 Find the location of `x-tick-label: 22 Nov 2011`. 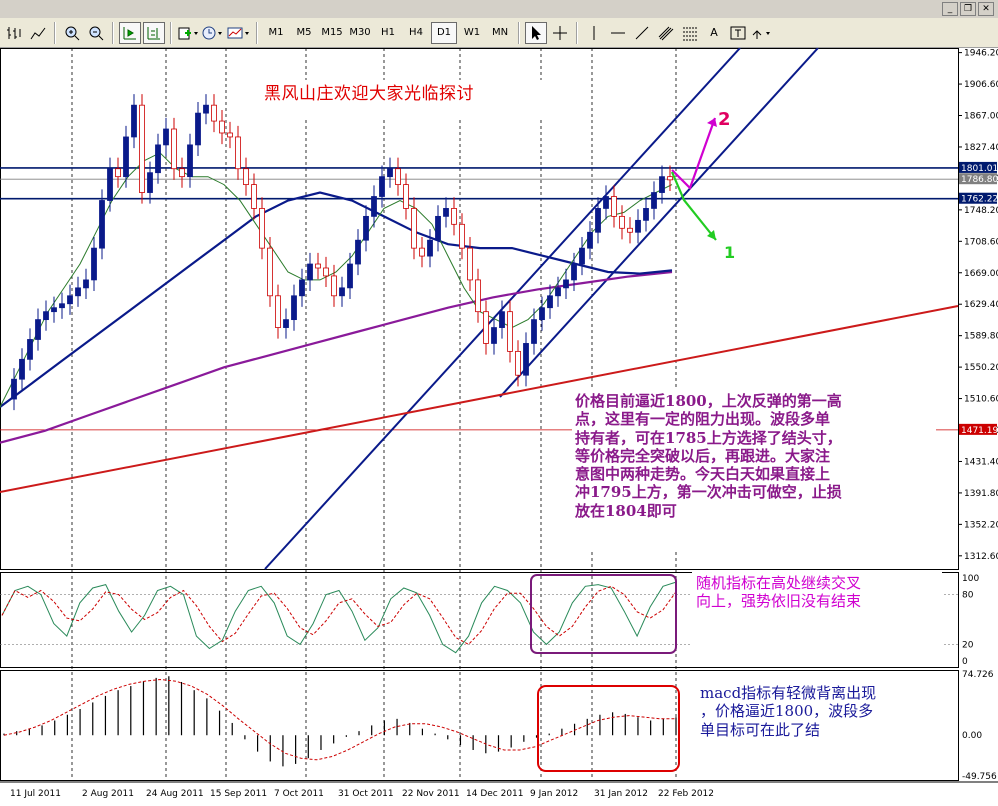

x-tick-label: 22 Nov 2011 is located at coordinates (431, 794).